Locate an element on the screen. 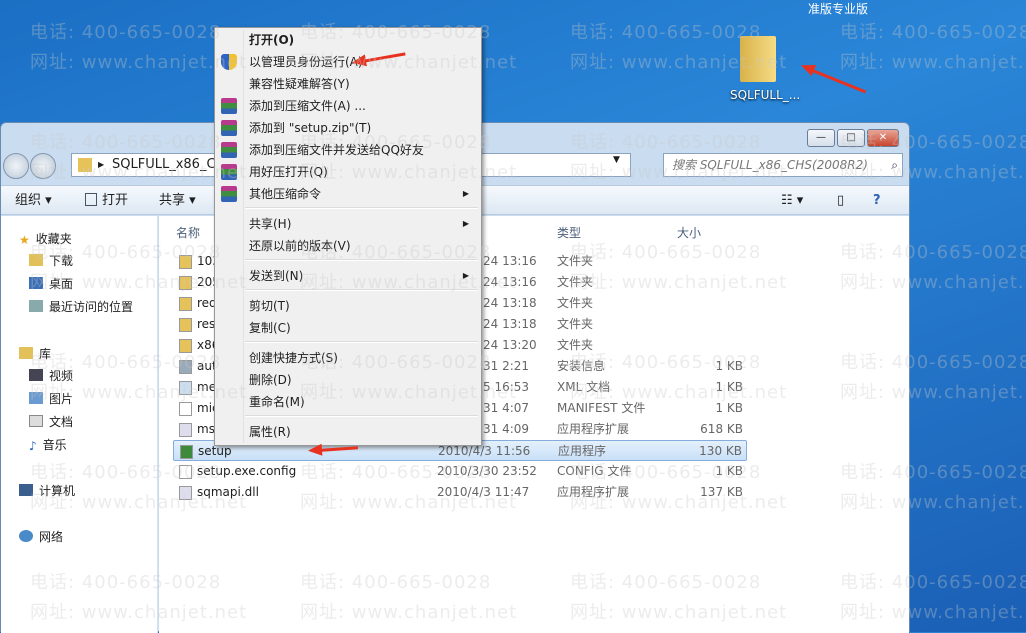 The height and width of the screenshot is (633, 1026). menu-item: 共享(H) is located at coordinates (270, 224).